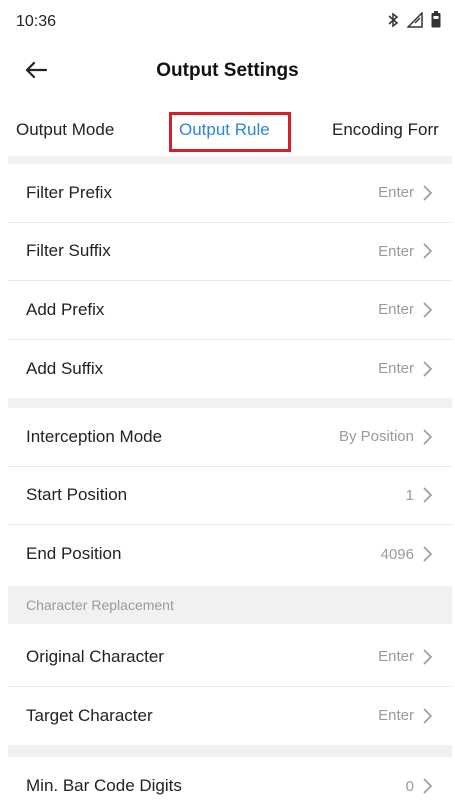 The height and width of the screenshot is (807, 455). I want to click on filter-suffix-row: Filter Suffix Enter, so click(230, 251).